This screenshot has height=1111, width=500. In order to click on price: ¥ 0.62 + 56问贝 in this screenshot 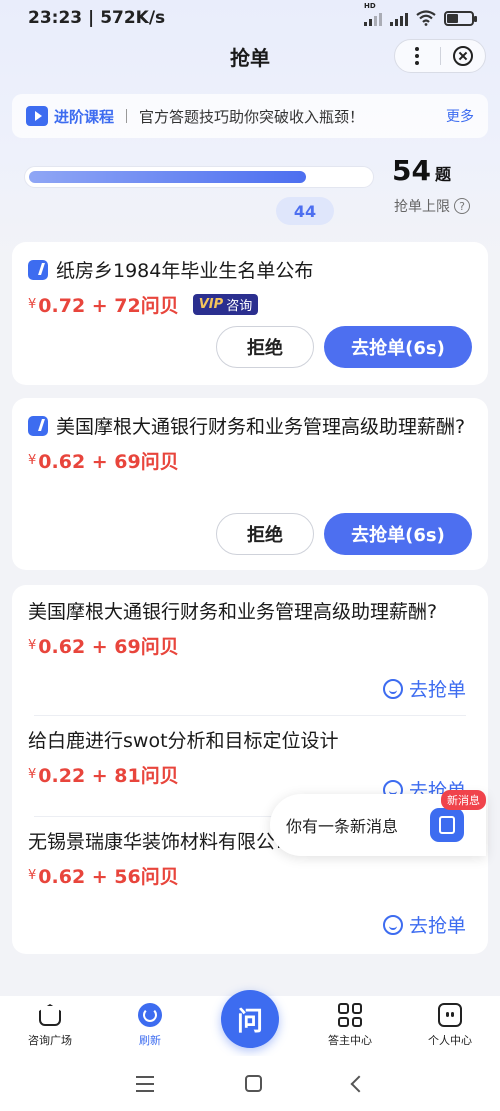, I will do `click(103, 877)`.